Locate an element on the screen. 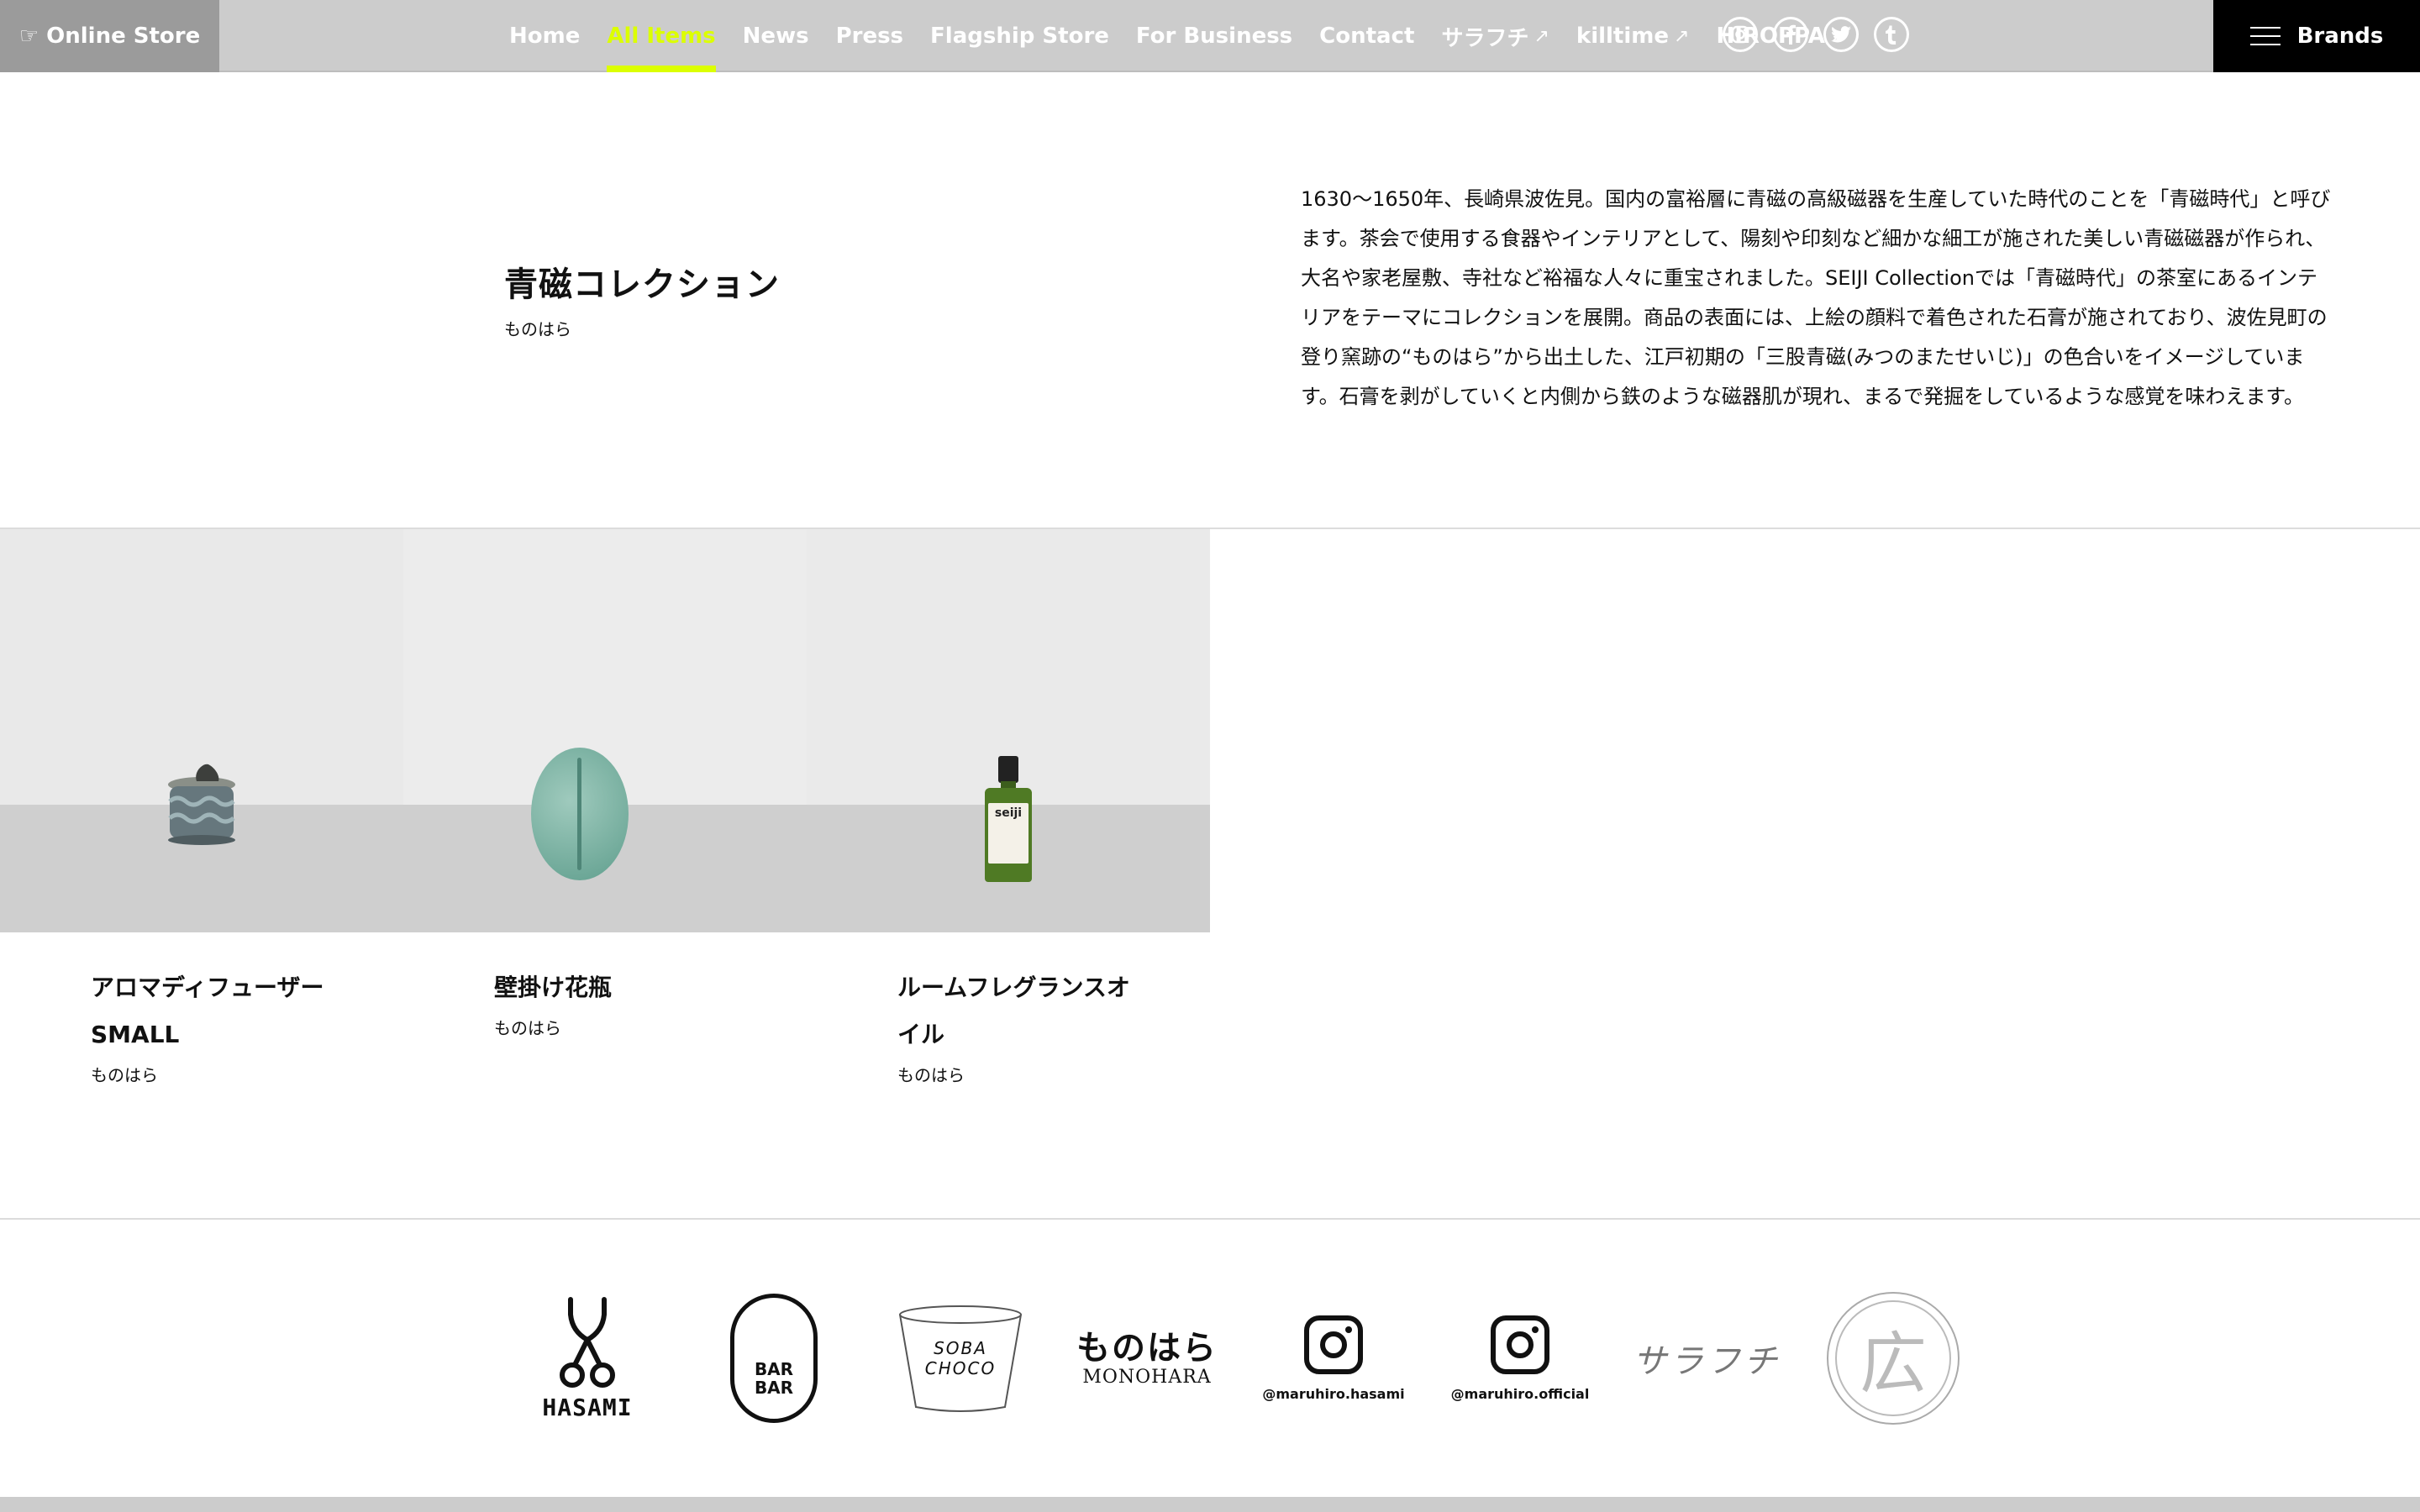 The width and height of the screenshot is (2420, 1512). product-card: 壁掛け花瓶 ものはら is located at coordinates (605, 807).